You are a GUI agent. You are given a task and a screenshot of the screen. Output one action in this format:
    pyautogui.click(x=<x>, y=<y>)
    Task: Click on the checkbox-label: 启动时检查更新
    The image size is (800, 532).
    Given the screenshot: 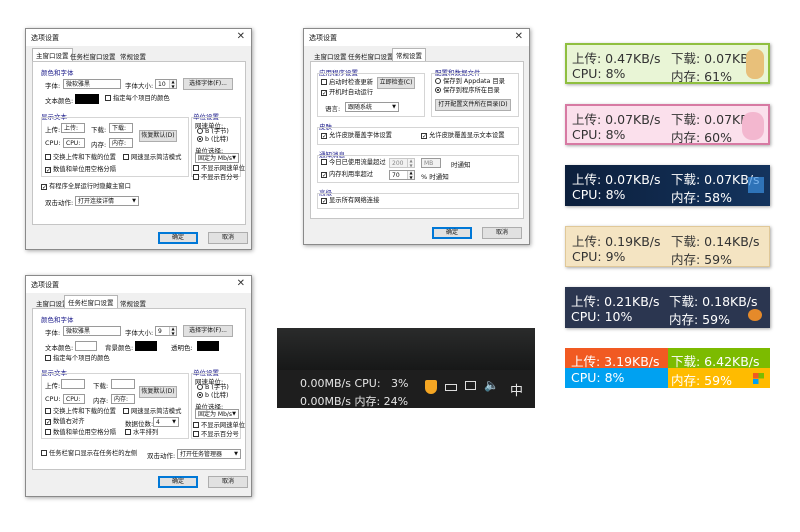 What is the action you would take?
    pyautogui.click(x=351, y=82)
    